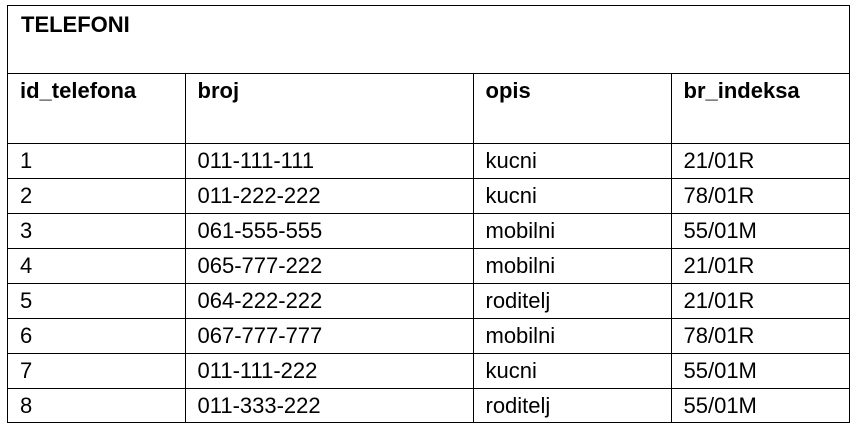 The width and height of the screenshot is (858, 429). Describe the element at coordinates (571, 109) in the screenshot. I see `column-header-opis: opis` at that location.